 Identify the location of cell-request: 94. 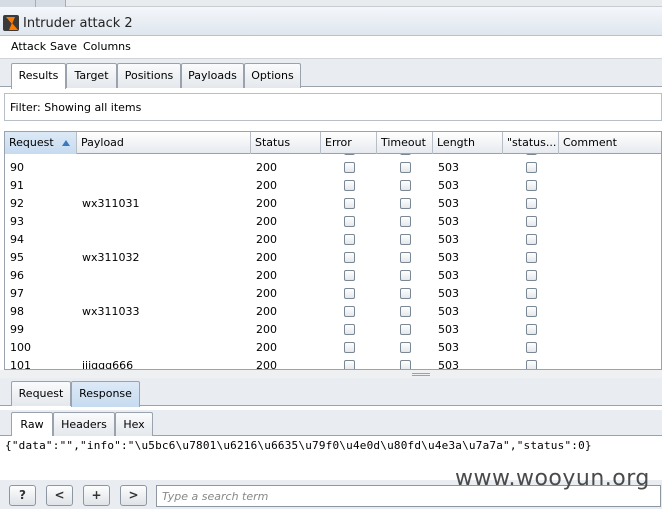
(17, 239).